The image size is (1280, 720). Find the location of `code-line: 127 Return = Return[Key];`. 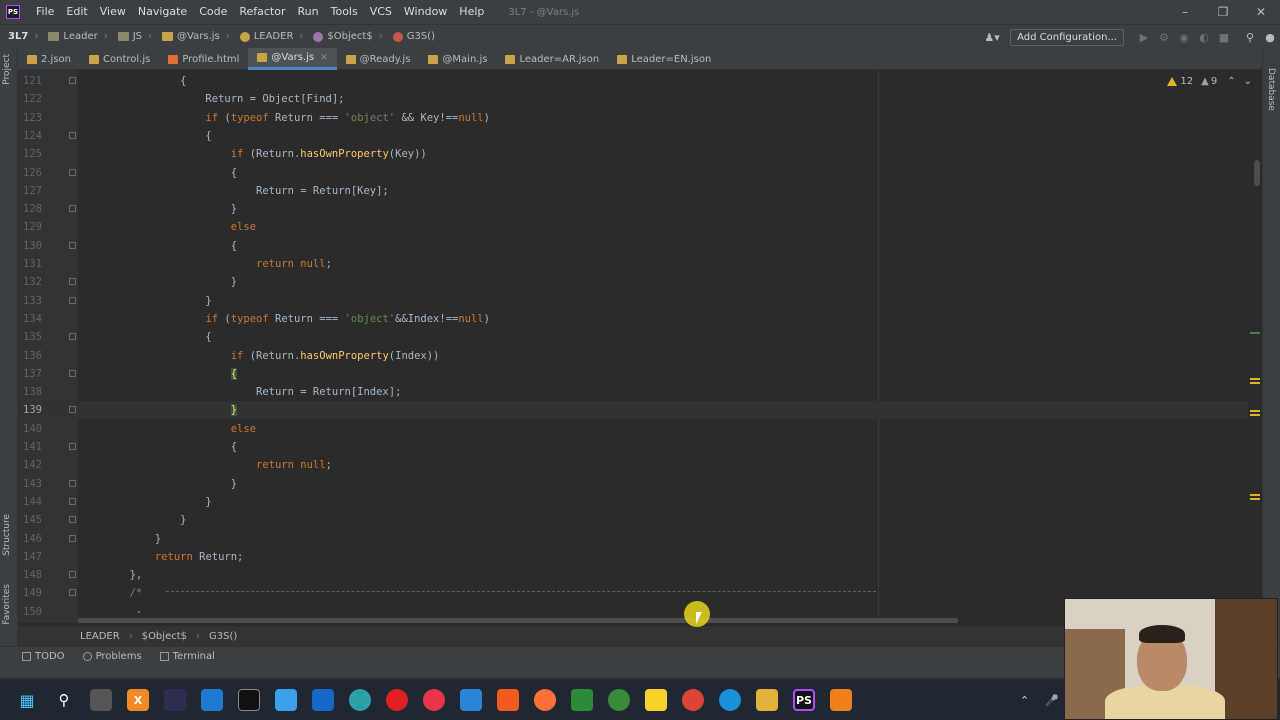

code-line: 127 Return = Return[Key]; is located at coordinates (633, 191).